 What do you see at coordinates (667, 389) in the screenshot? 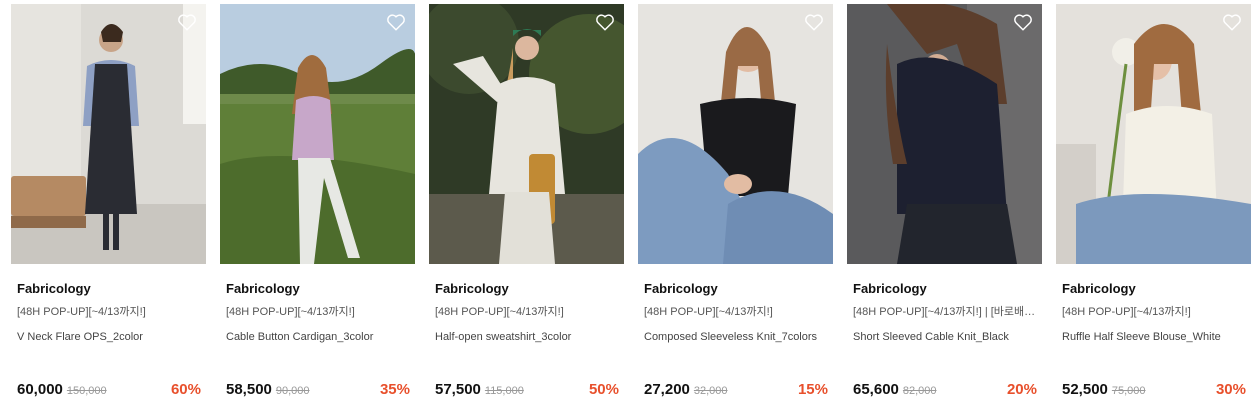
I see `sale-price: 27,200` at bounding box center [667, 389].